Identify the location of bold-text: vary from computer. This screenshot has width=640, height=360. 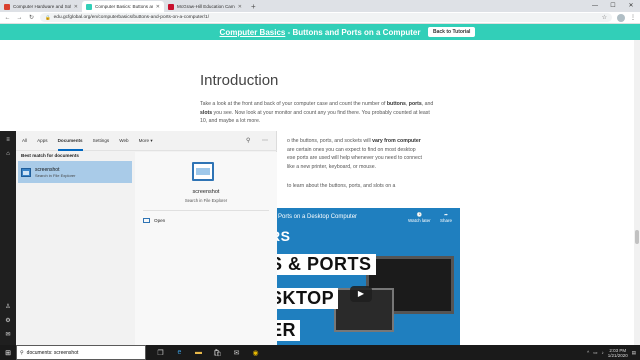
(396, 141).